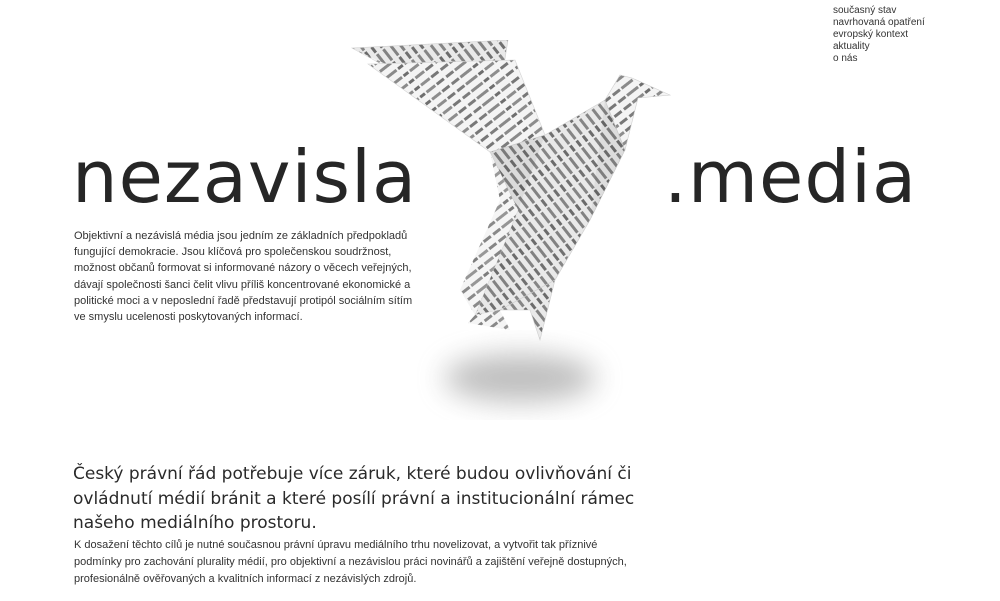 Image resolution: width=1000 pixels, height=601 pixels. Describe the element at coordinates (244, 177) in the screenshot. I see `logo-wordmark-nezavisla: nezavisla` at that location.